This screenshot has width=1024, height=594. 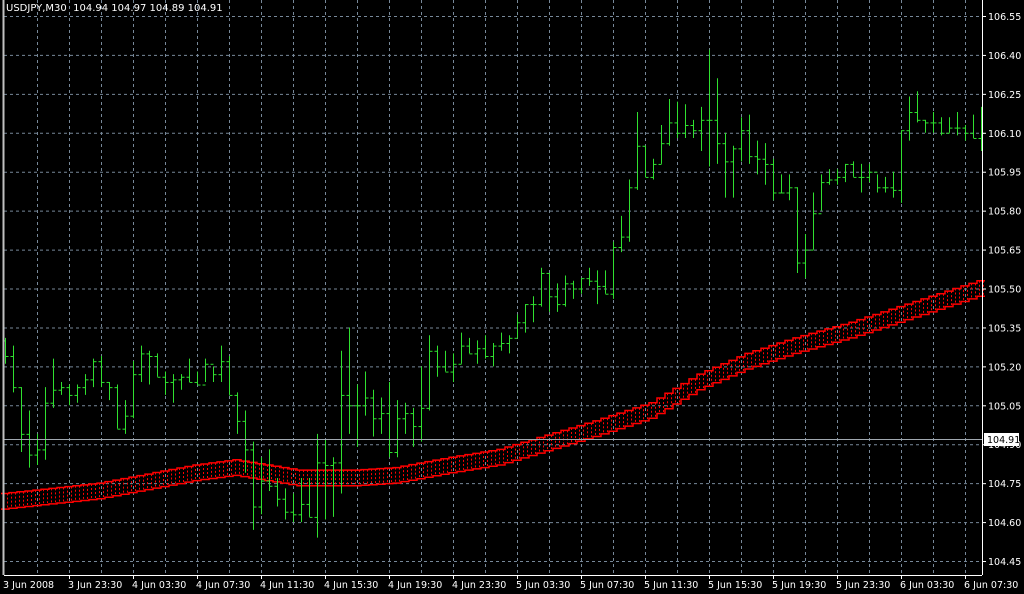 What do you see at coordinates (287, 585) in the screenshot?
I see `x-tick-label: 4 Jun 11:30` at bounding box center [287, 585].